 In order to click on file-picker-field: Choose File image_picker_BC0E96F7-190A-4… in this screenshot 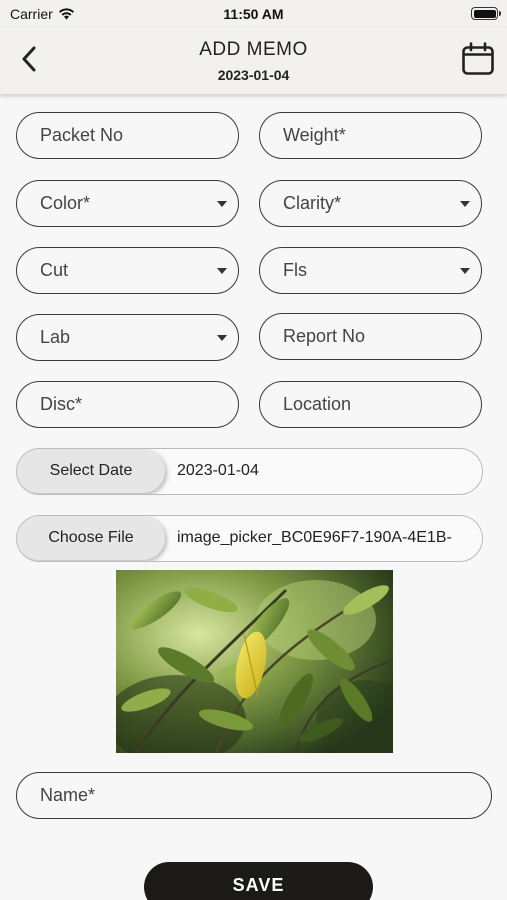, I will do `click(249, 538)`.